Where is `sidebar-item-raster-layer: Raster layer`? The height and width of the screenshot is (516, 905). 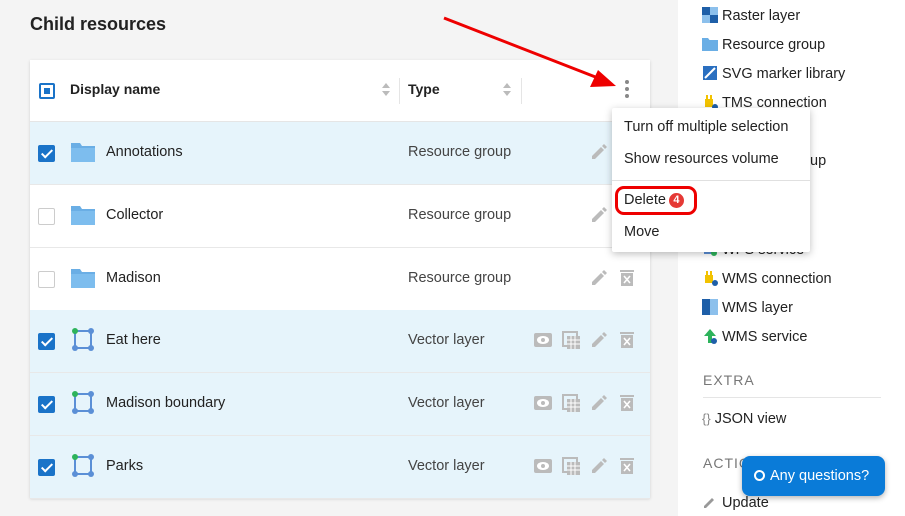
sidebar-item-raster-layer: Raster layer is located at coordinates (751, 15).